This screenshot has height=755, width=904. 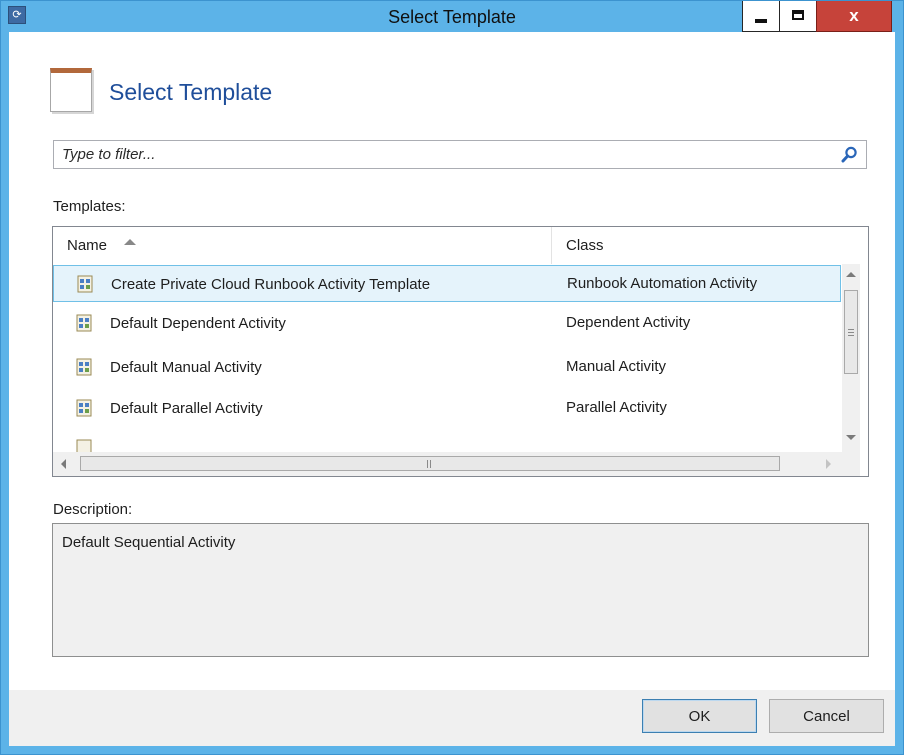 I want to click on minimize-icon, so click(x=761, y=21).